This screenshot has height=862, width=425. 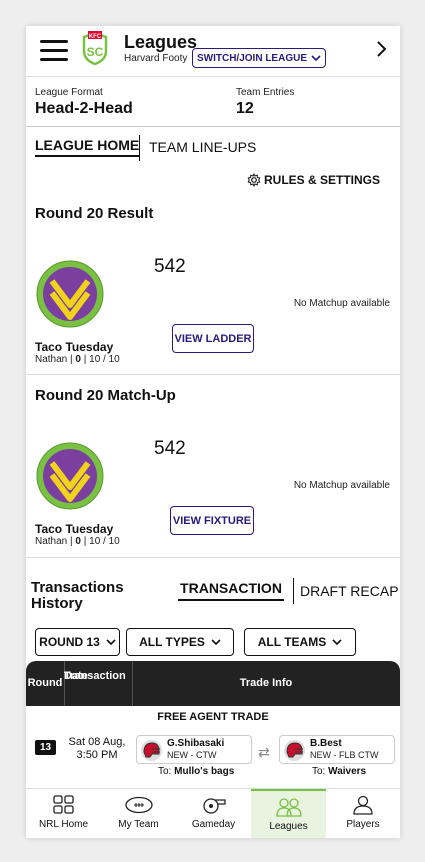 I want to click on whistle-icon, so click(x=214, y=806).